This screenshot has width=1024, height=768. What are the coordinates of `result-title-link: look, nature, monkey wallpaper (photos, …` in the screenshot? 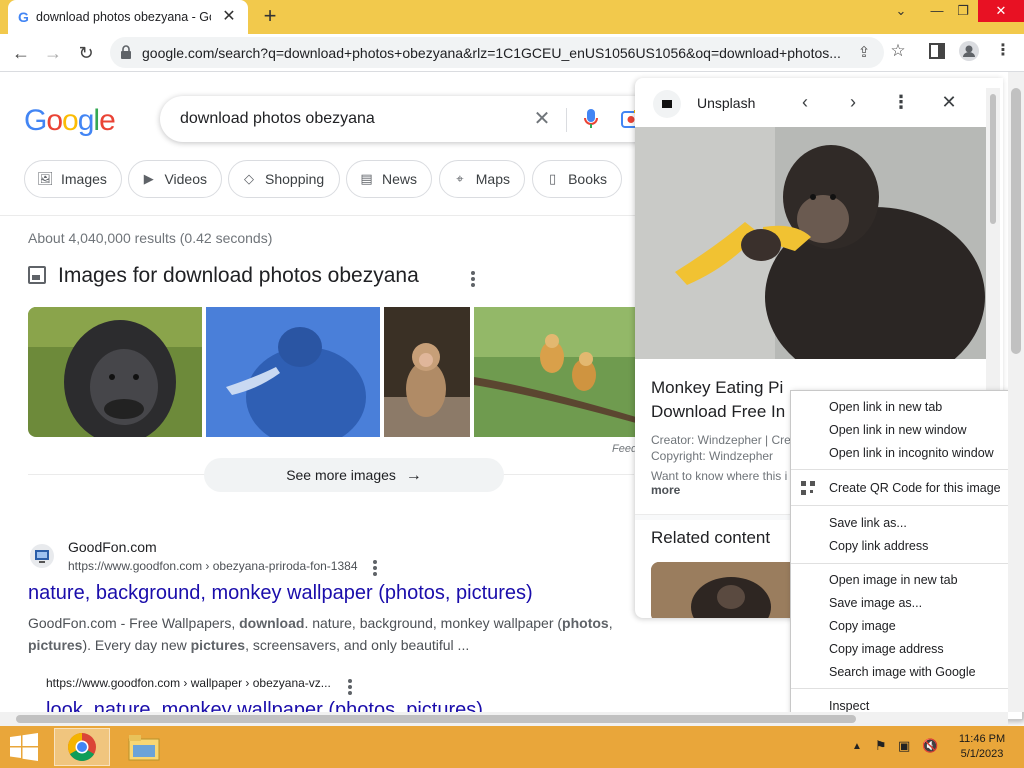 It's located at (264, 705).